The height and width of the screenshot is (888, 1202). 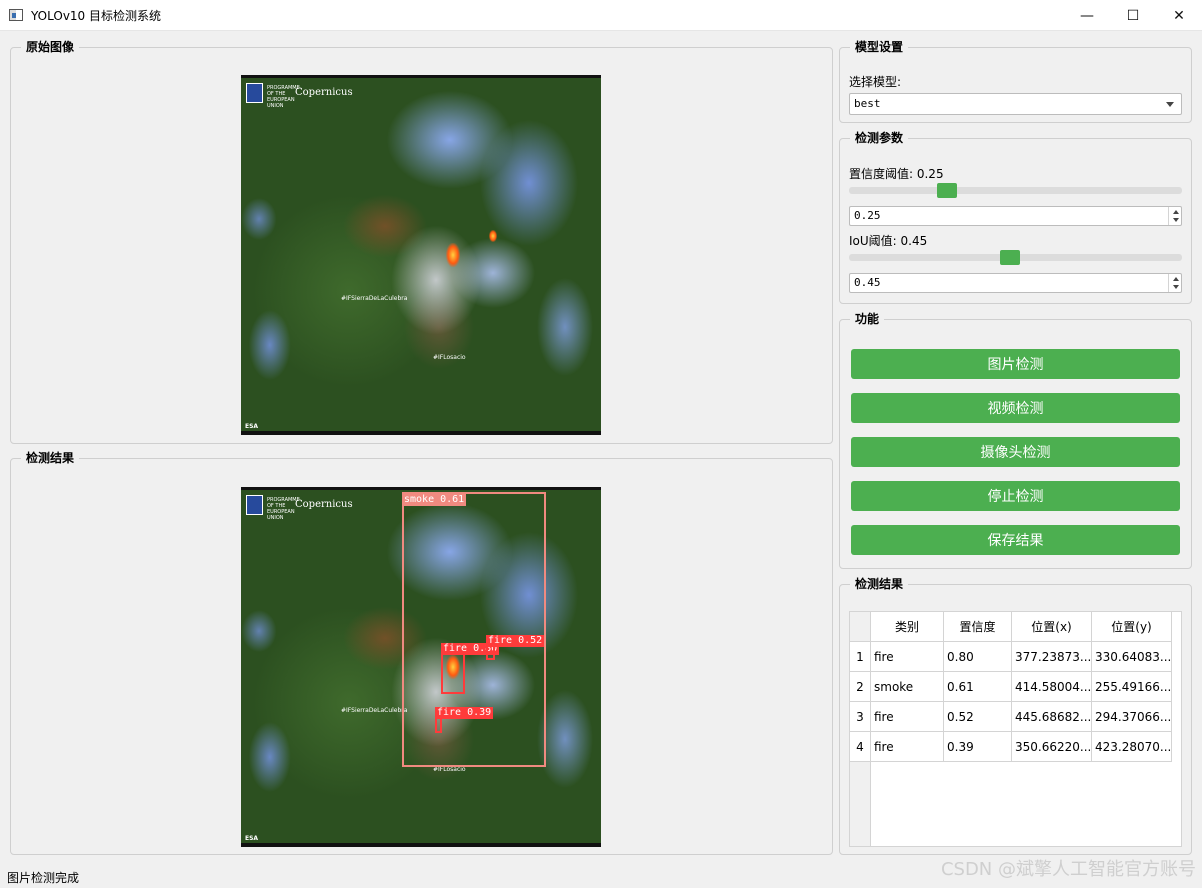 I want to click on save-result-button: 保存结果, so click(x=1015, y=540).